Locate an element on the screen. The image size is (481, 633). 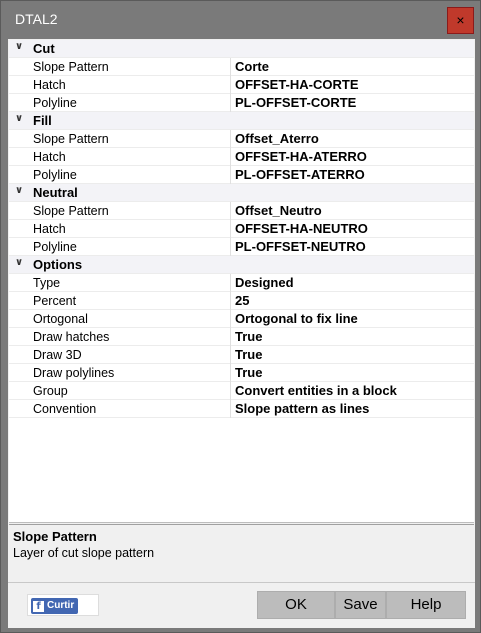
facebook-like-badge: f Curtir is located at coordinates (55, 606).